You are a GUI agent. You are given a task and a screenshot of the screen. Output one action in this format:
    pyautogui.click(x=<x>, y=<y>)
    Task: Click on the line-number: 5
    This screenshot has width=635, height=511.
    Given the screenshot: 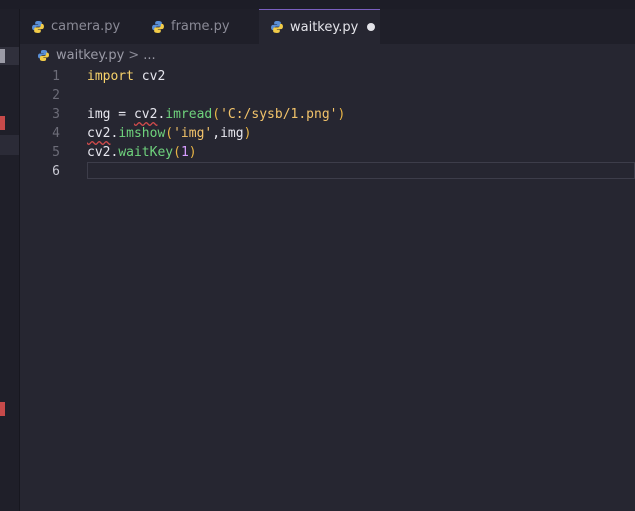 What is the action you would take?
    pyautogui.click(x=56, y=152)
    